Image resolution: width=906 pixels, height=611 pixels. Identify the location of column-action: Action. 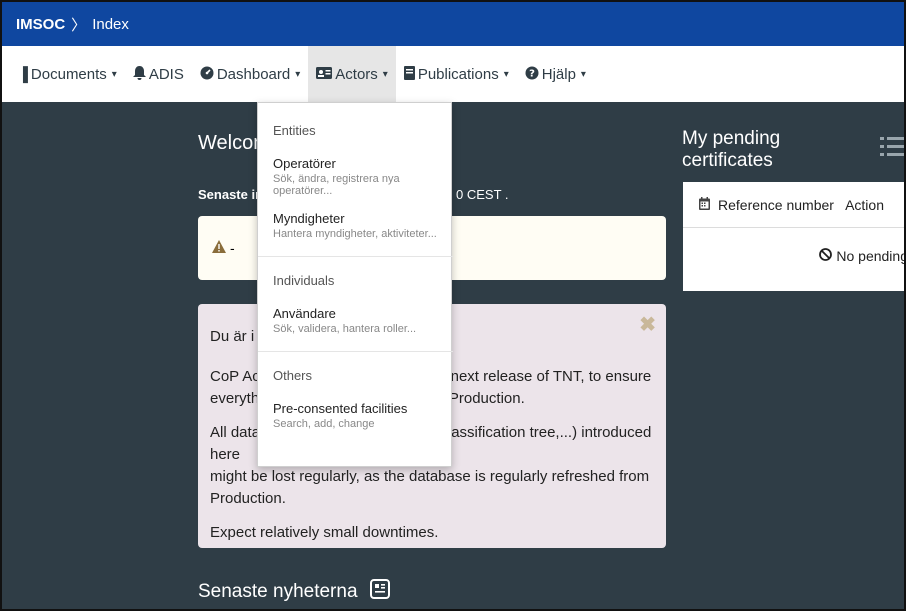
(864, 204).